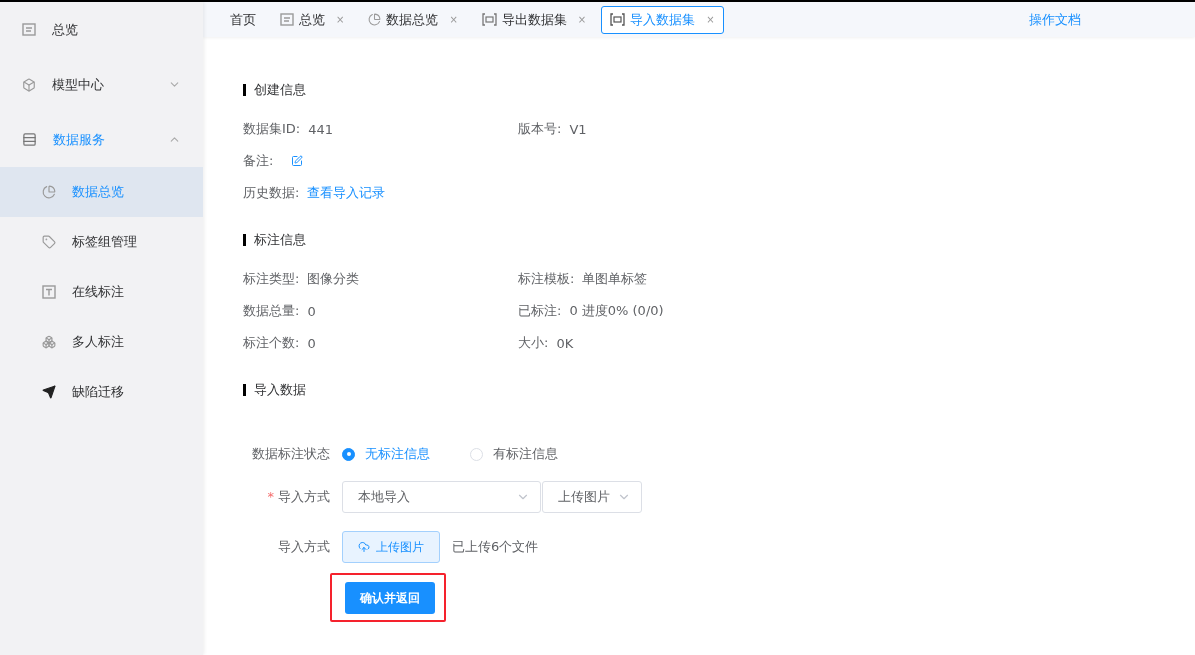 Image resolution: width=1195 pixels, height=655 pixels. I want to click on field-label: 标注模板:, so click(546, 279).